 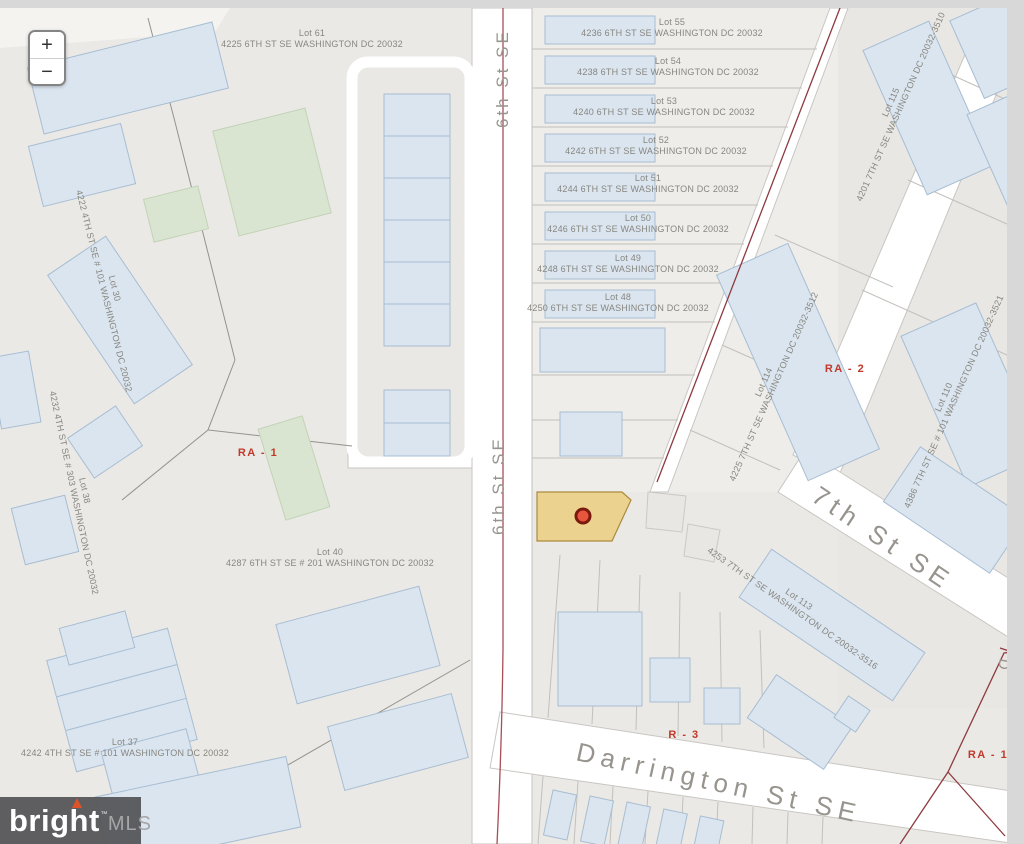 I want to click on svg-text: Lot 49, so click(x=628, y=258).